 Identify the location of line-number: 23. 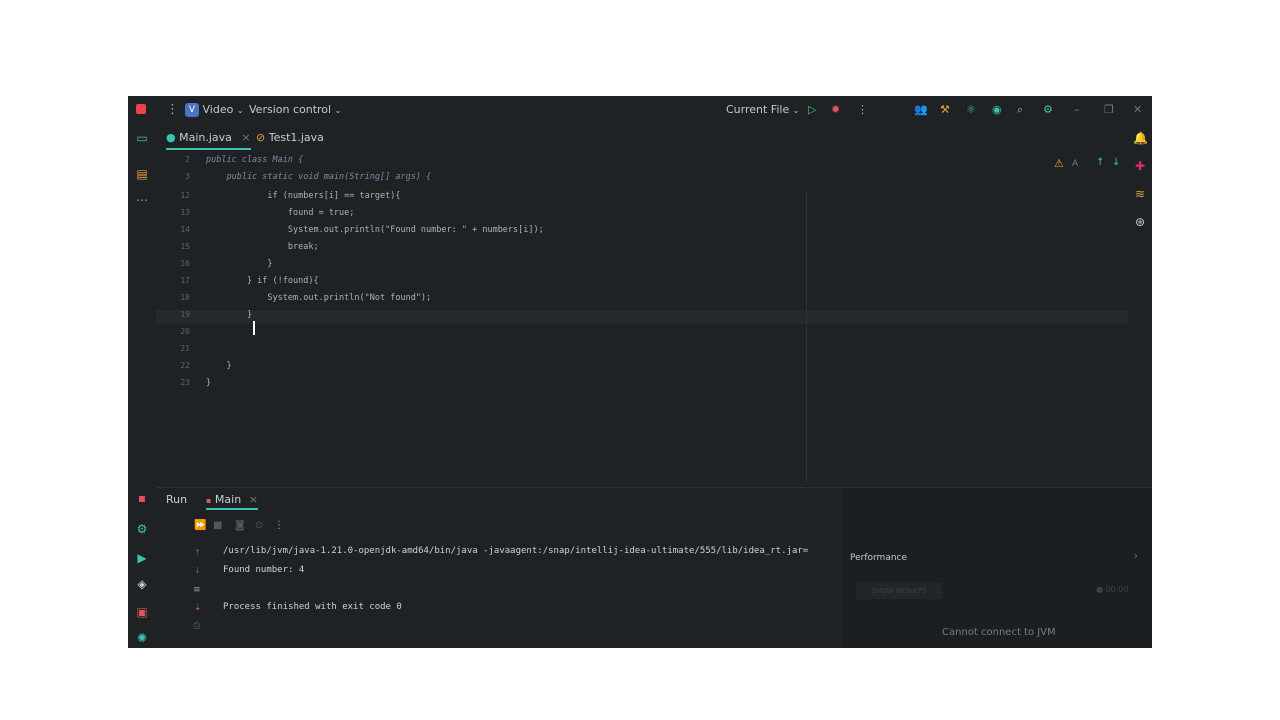
(185, 382).